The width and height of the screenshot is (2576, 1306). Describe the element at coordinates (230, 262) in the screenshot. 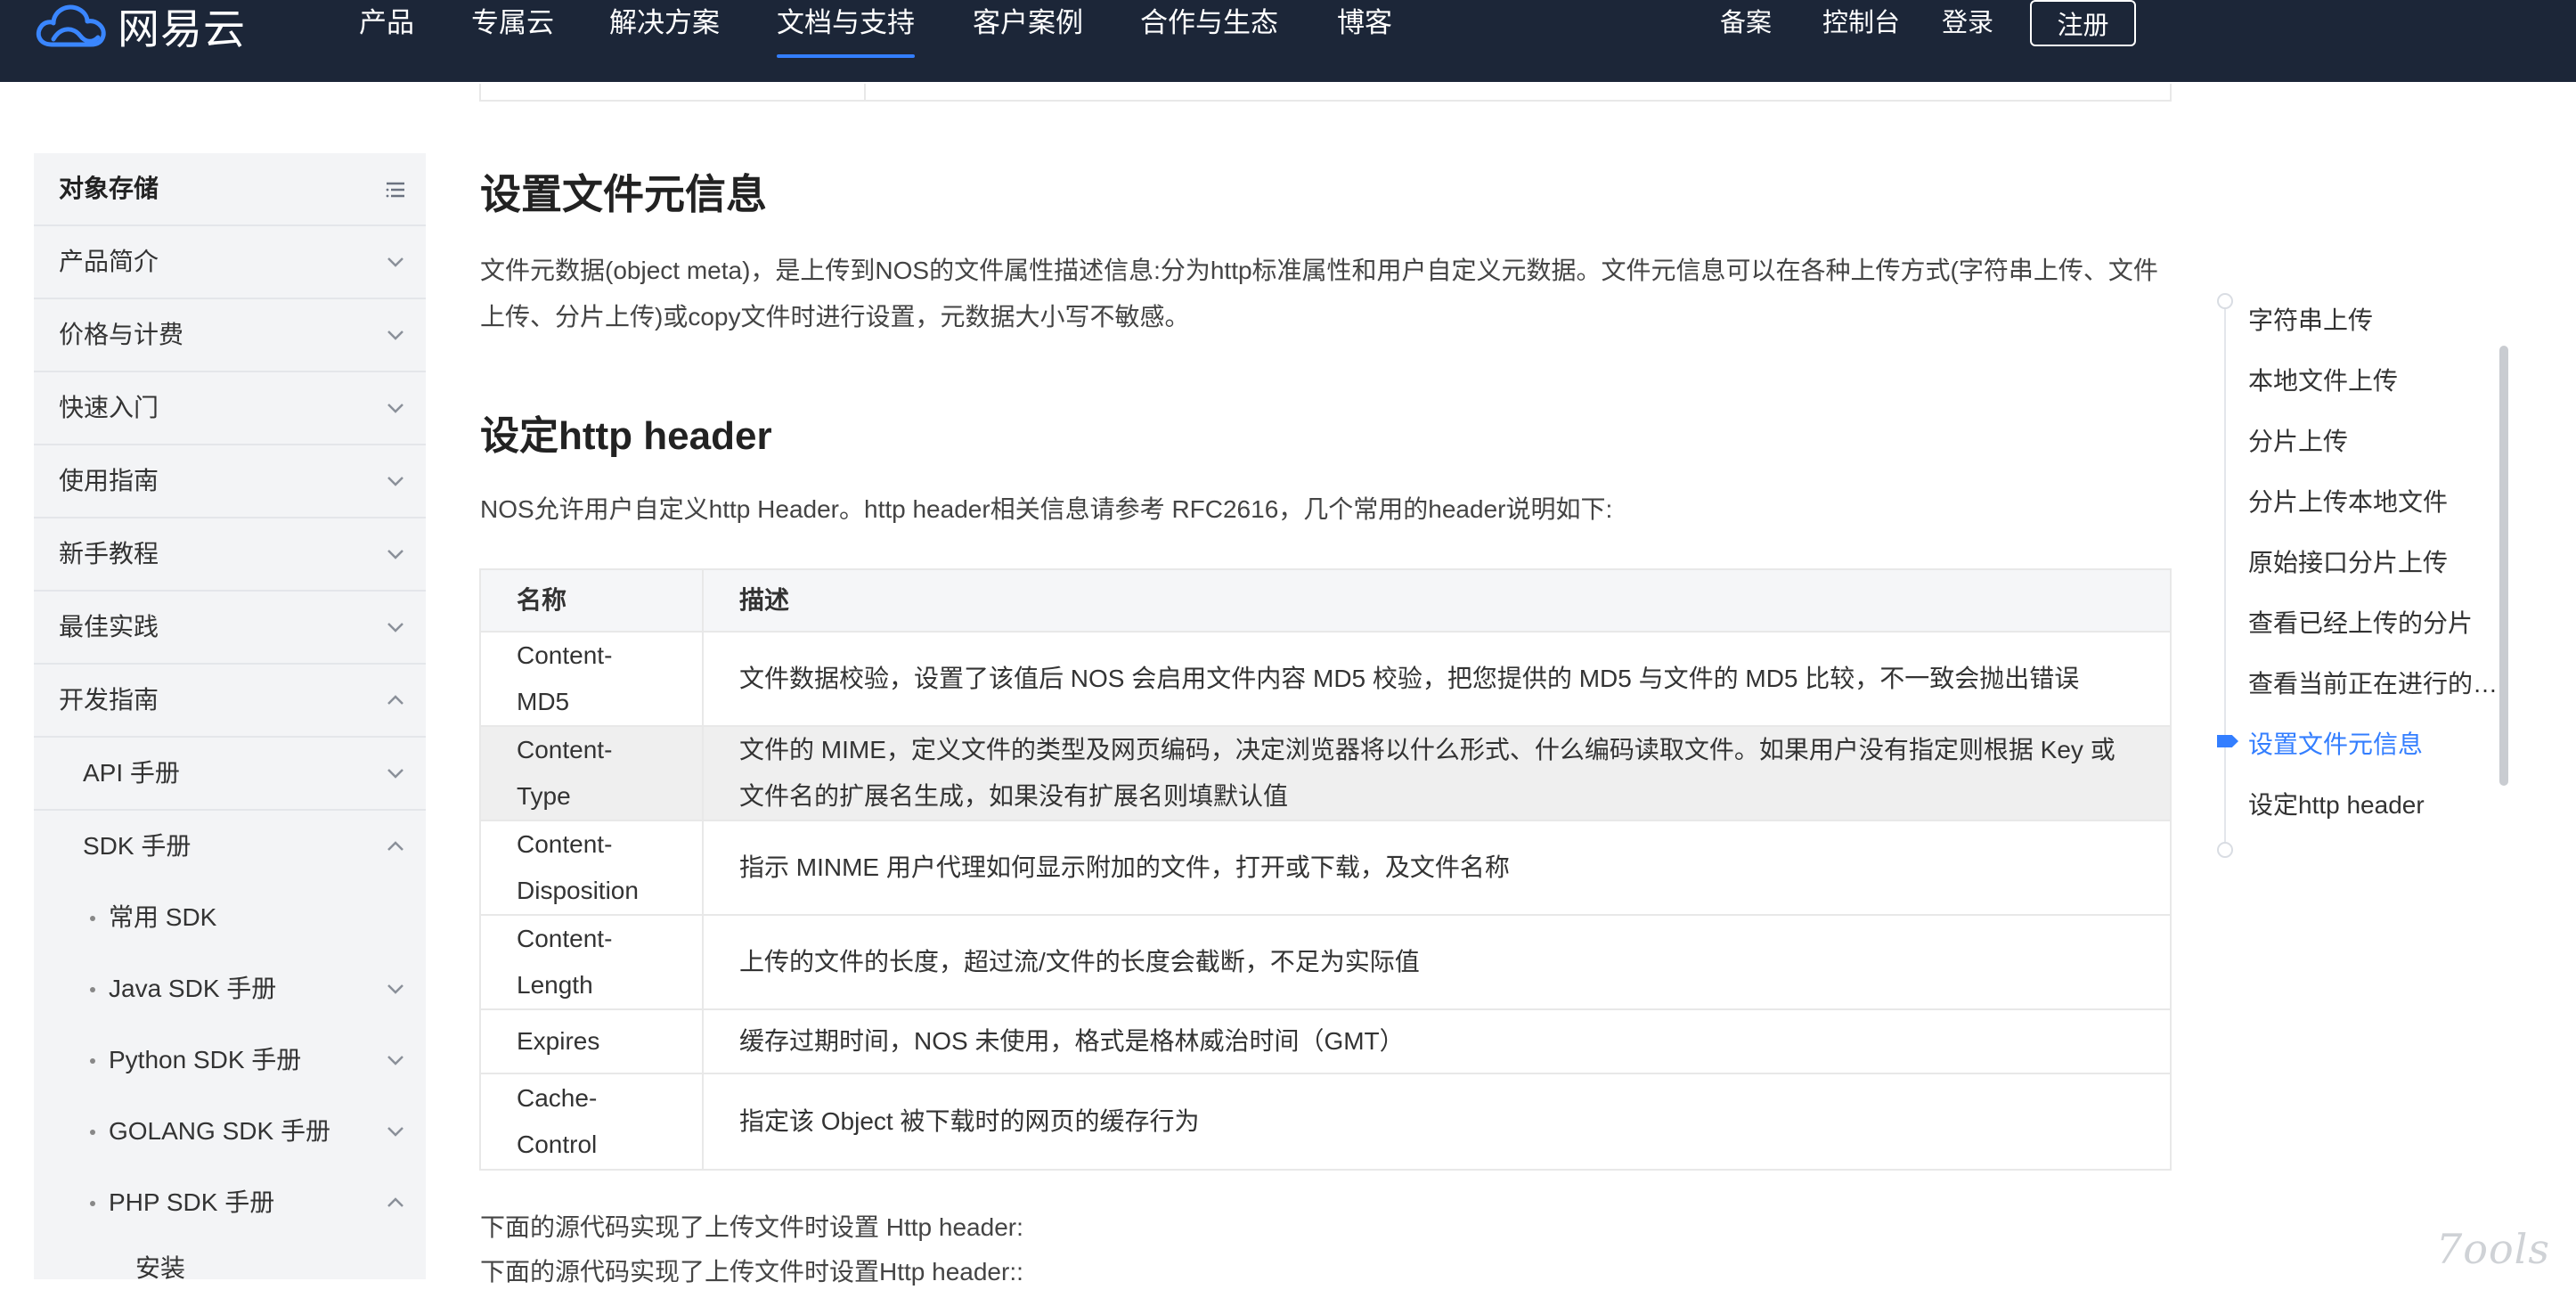

I see `sidebar-item-intro: 产品简介` at that location.